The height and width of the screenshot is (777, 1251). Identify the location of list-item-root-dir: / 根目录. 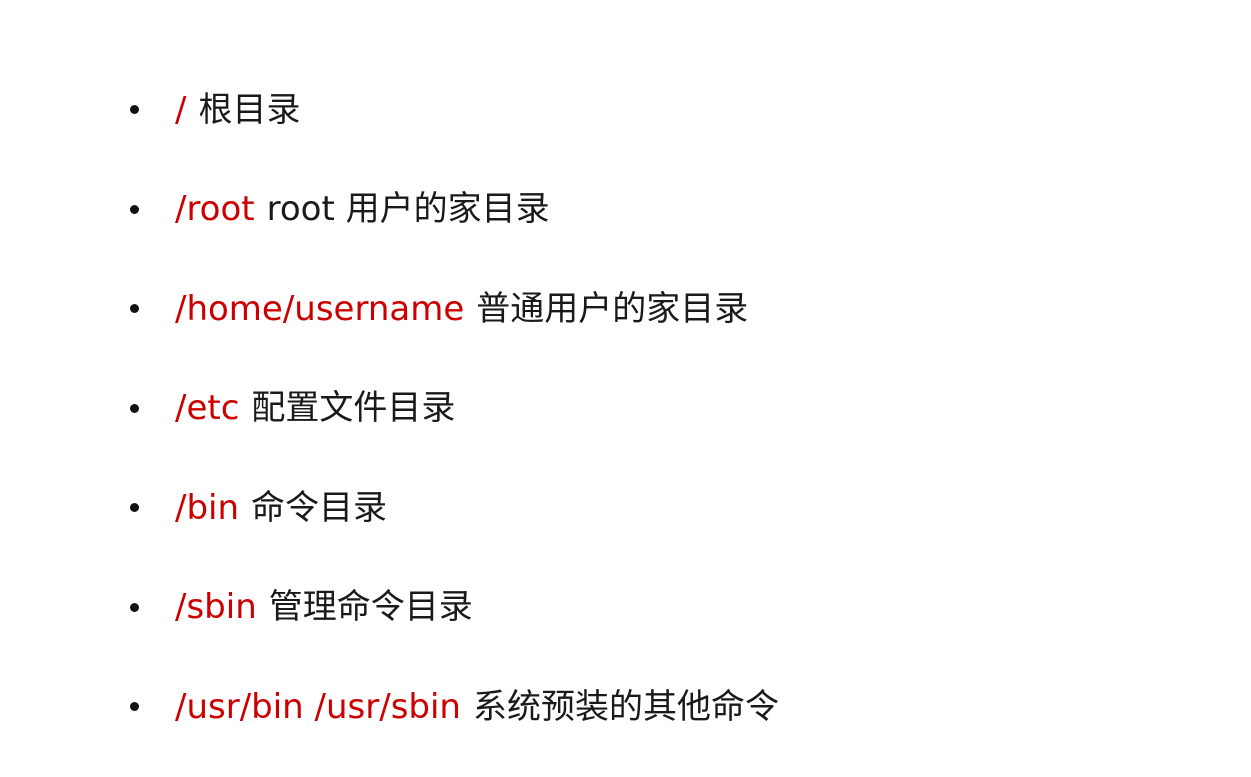
(449, 110).